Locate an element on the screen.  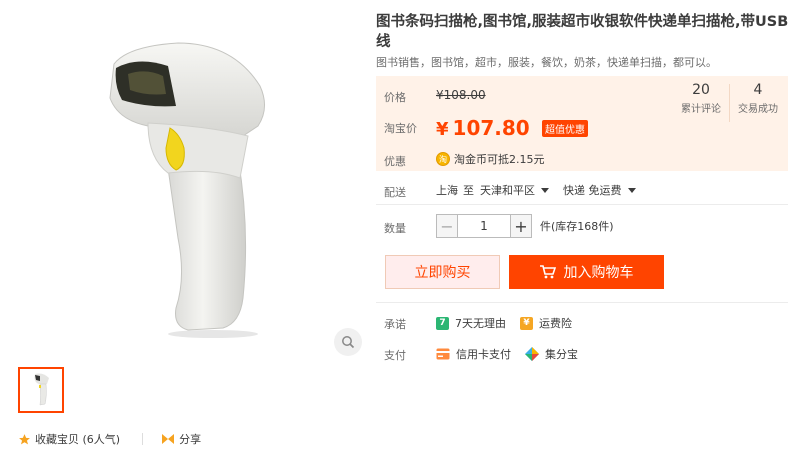
zoom-button is located at coordinates (348, 342).